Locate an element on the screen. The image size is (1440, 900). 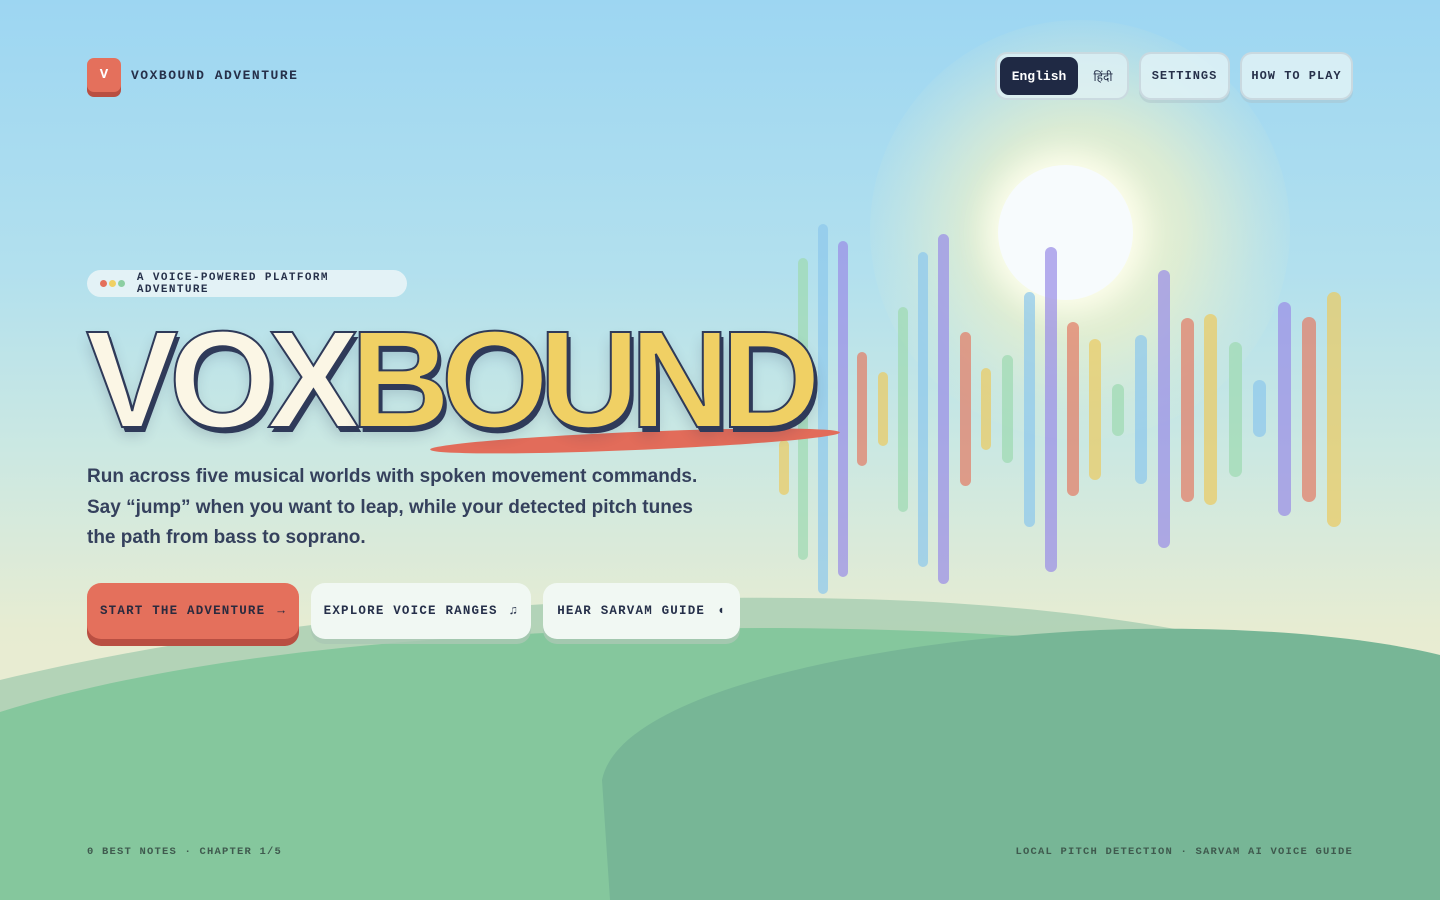
explore-voice-ranges-button: EXPLORE VOICE RANGES ♫ is located at coordinates (421, 611).